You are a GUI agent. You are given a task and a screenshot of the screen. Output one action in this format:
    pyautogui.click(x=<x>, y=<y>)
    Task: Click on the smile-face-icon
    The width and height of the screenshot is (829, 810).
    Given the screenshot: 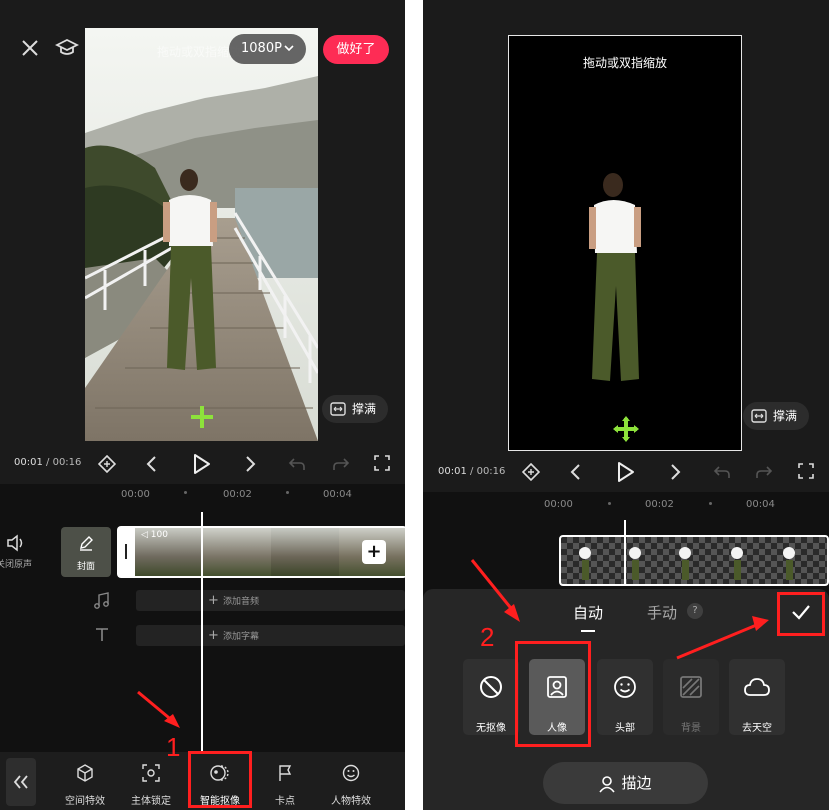 What is the action you would take?
    pyautogui.click(x=625, y=687)
    